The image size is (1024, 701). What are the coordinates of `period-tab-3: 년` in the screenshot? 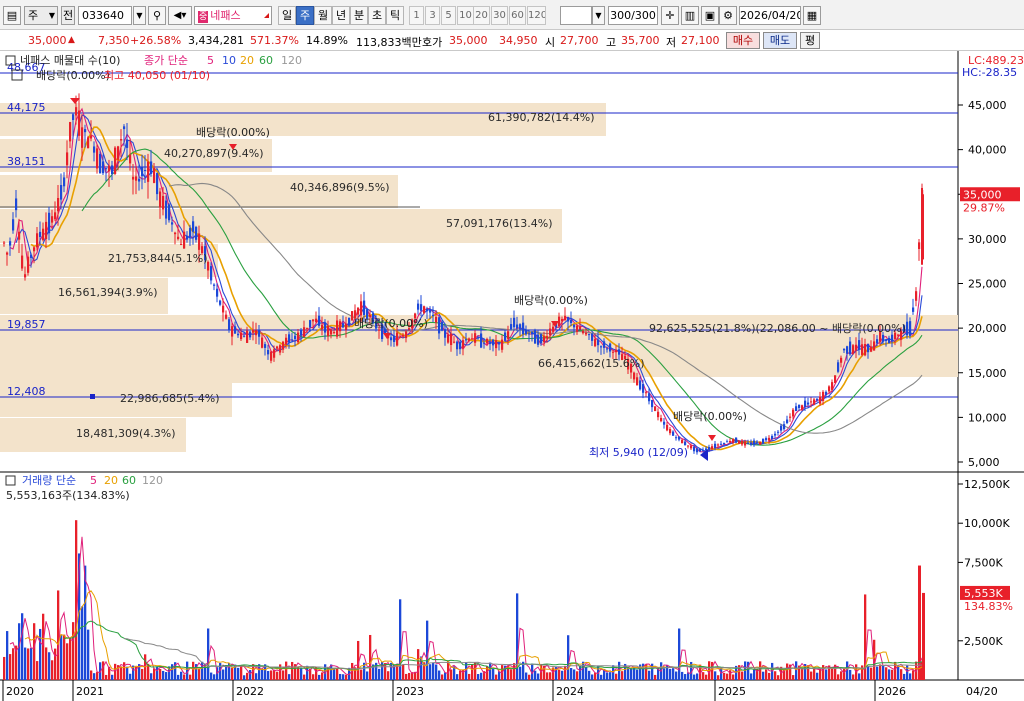 It's located at (341, 15).